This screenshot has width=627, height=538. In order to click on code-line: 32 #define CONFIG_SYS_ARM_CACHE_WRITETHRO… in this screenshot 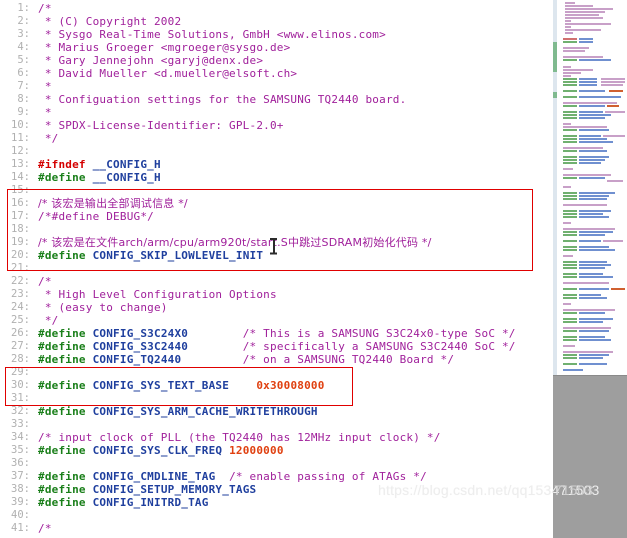, I will do `click(276, 411)`.